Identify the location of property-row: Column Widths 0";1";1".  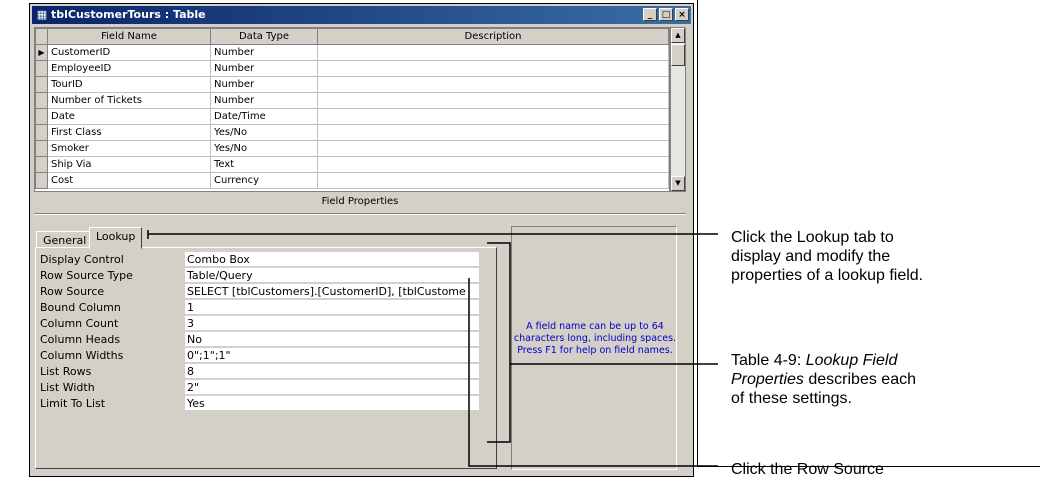
(259, 356).